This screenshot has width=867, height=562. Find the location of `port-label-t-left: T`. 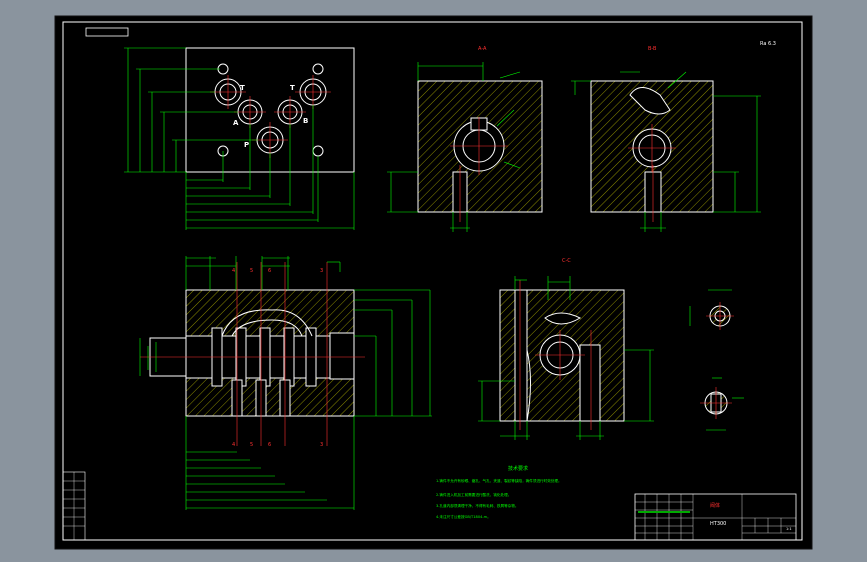

port-label-t-left: T is located at coordinates (242, 88).